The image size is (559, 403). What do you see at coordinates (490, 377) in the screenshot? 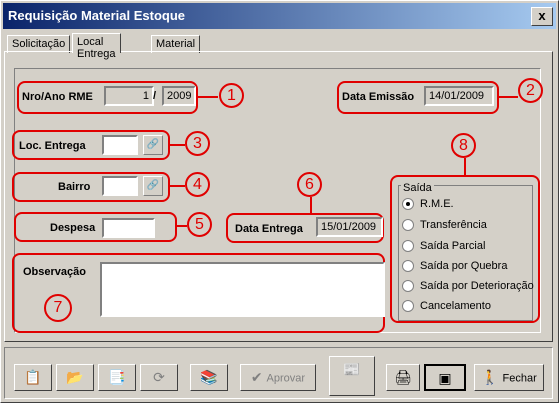
I see `exit-icon: 🚶` at bounding box center [490, 377].